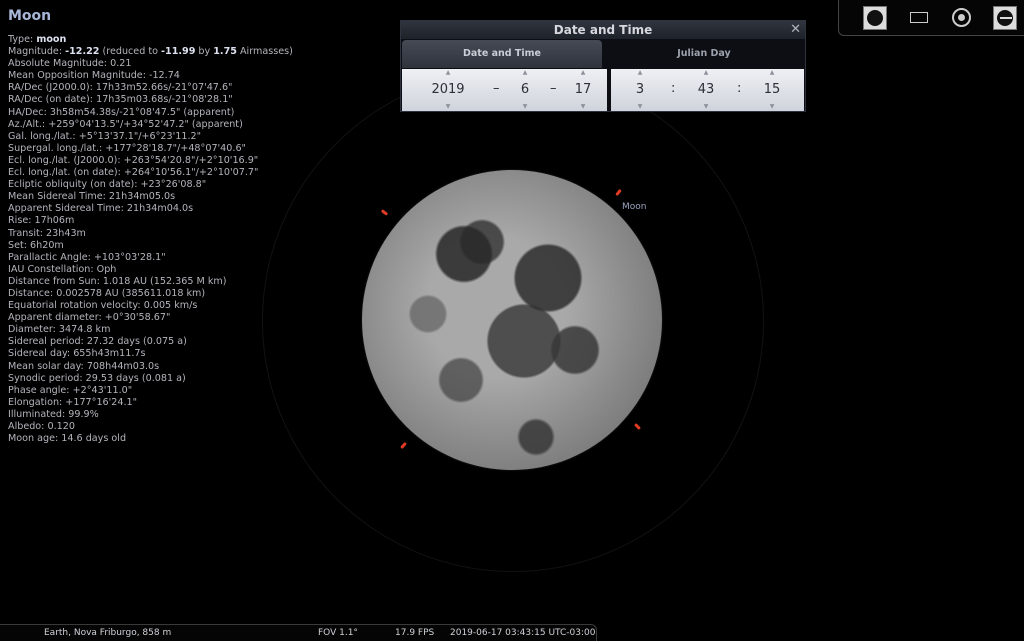 This screenshot has width=1024, height=641. I want to click on info-line: IAU Constellation: Oph, so click(173, 270).